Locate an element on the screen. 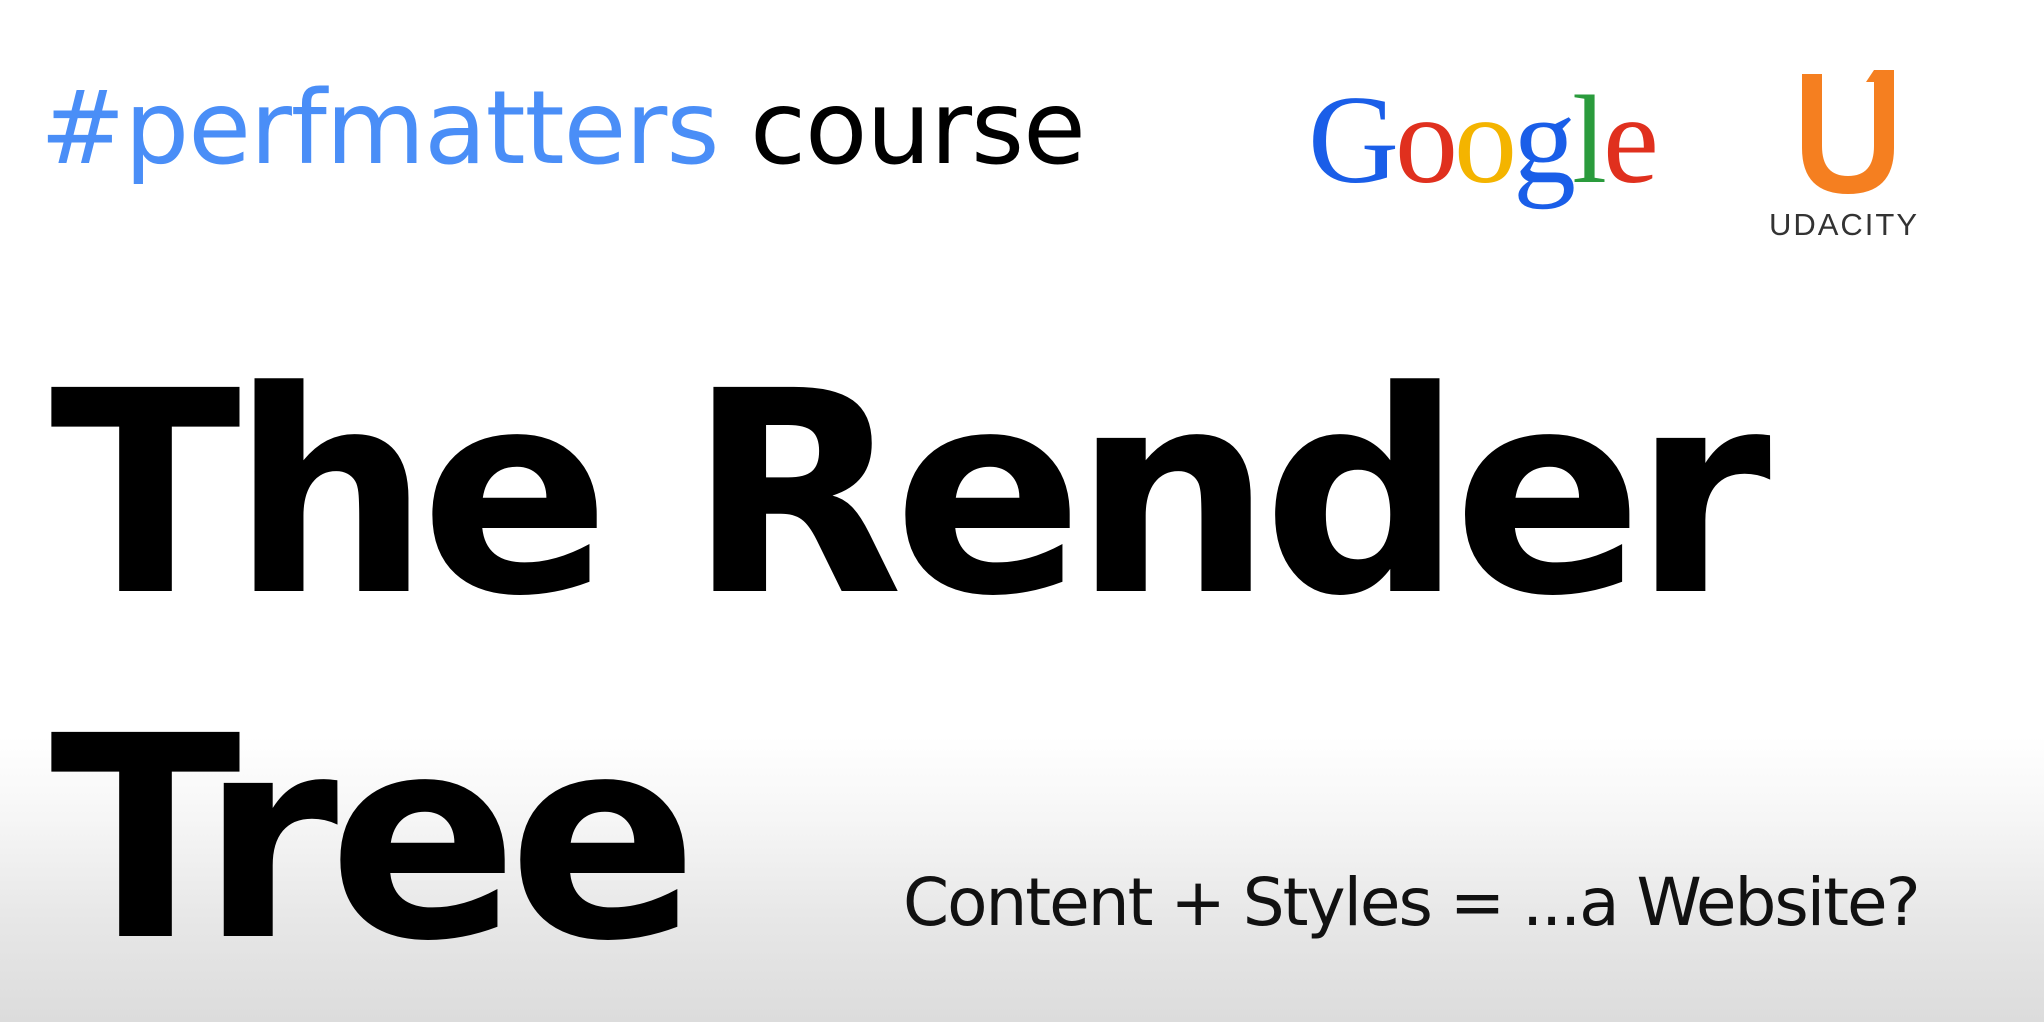 The height and width of the screenshot is (1022, 2044). udacity-u-icon is located at coordinates (1848, 132).